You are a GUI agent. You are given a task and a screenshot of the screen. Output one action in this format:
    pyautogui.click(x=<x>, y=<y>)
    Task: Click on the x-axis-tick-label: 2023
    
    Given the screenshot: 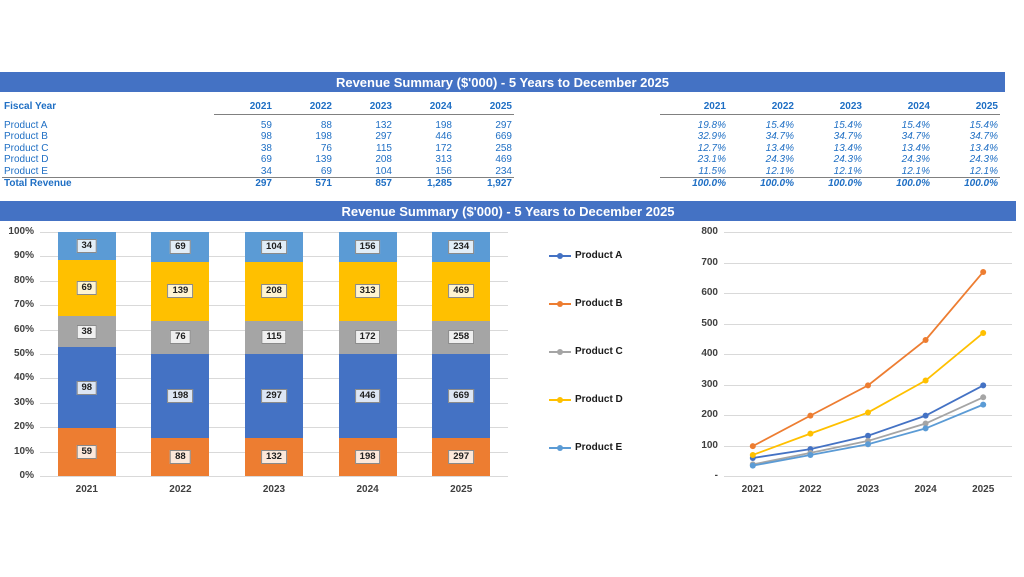 What is the action you would take?
    pyautogui.click(x=868, y=489)
    